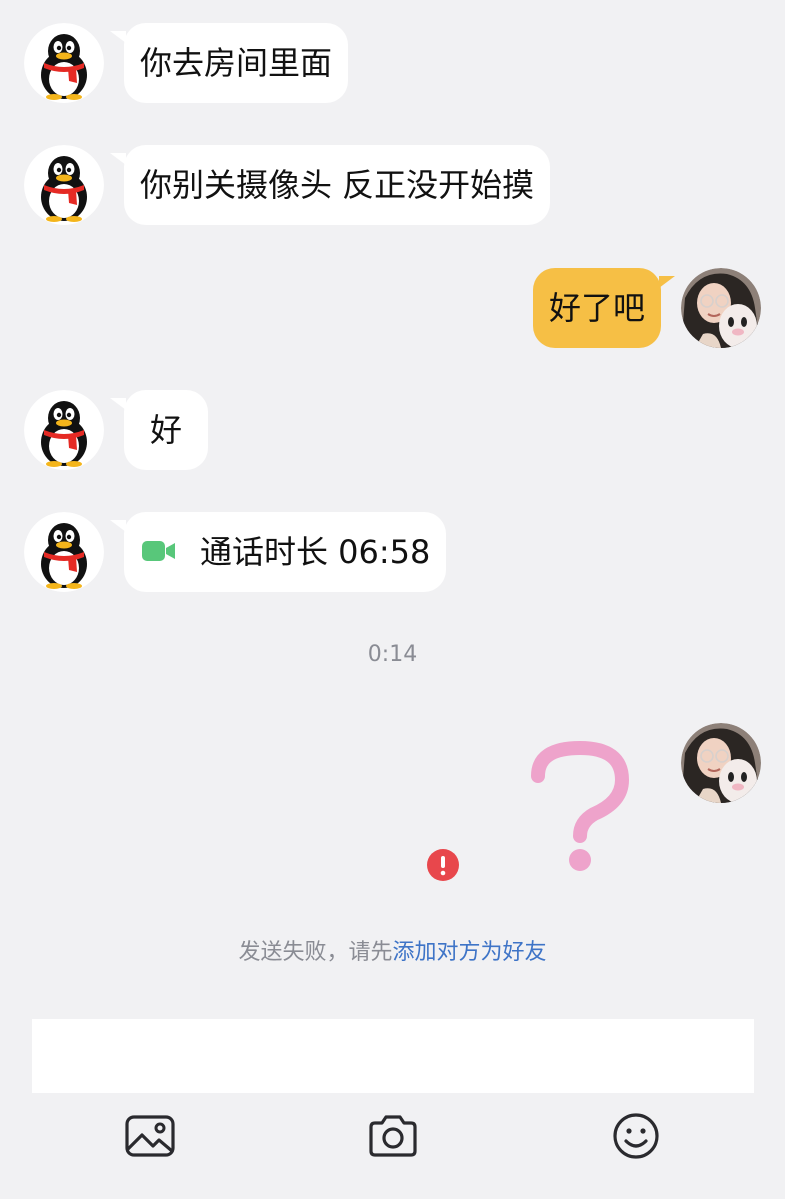  I want to click on video-call-record-bubble: 通话时长 06:58, so click(278, 552).